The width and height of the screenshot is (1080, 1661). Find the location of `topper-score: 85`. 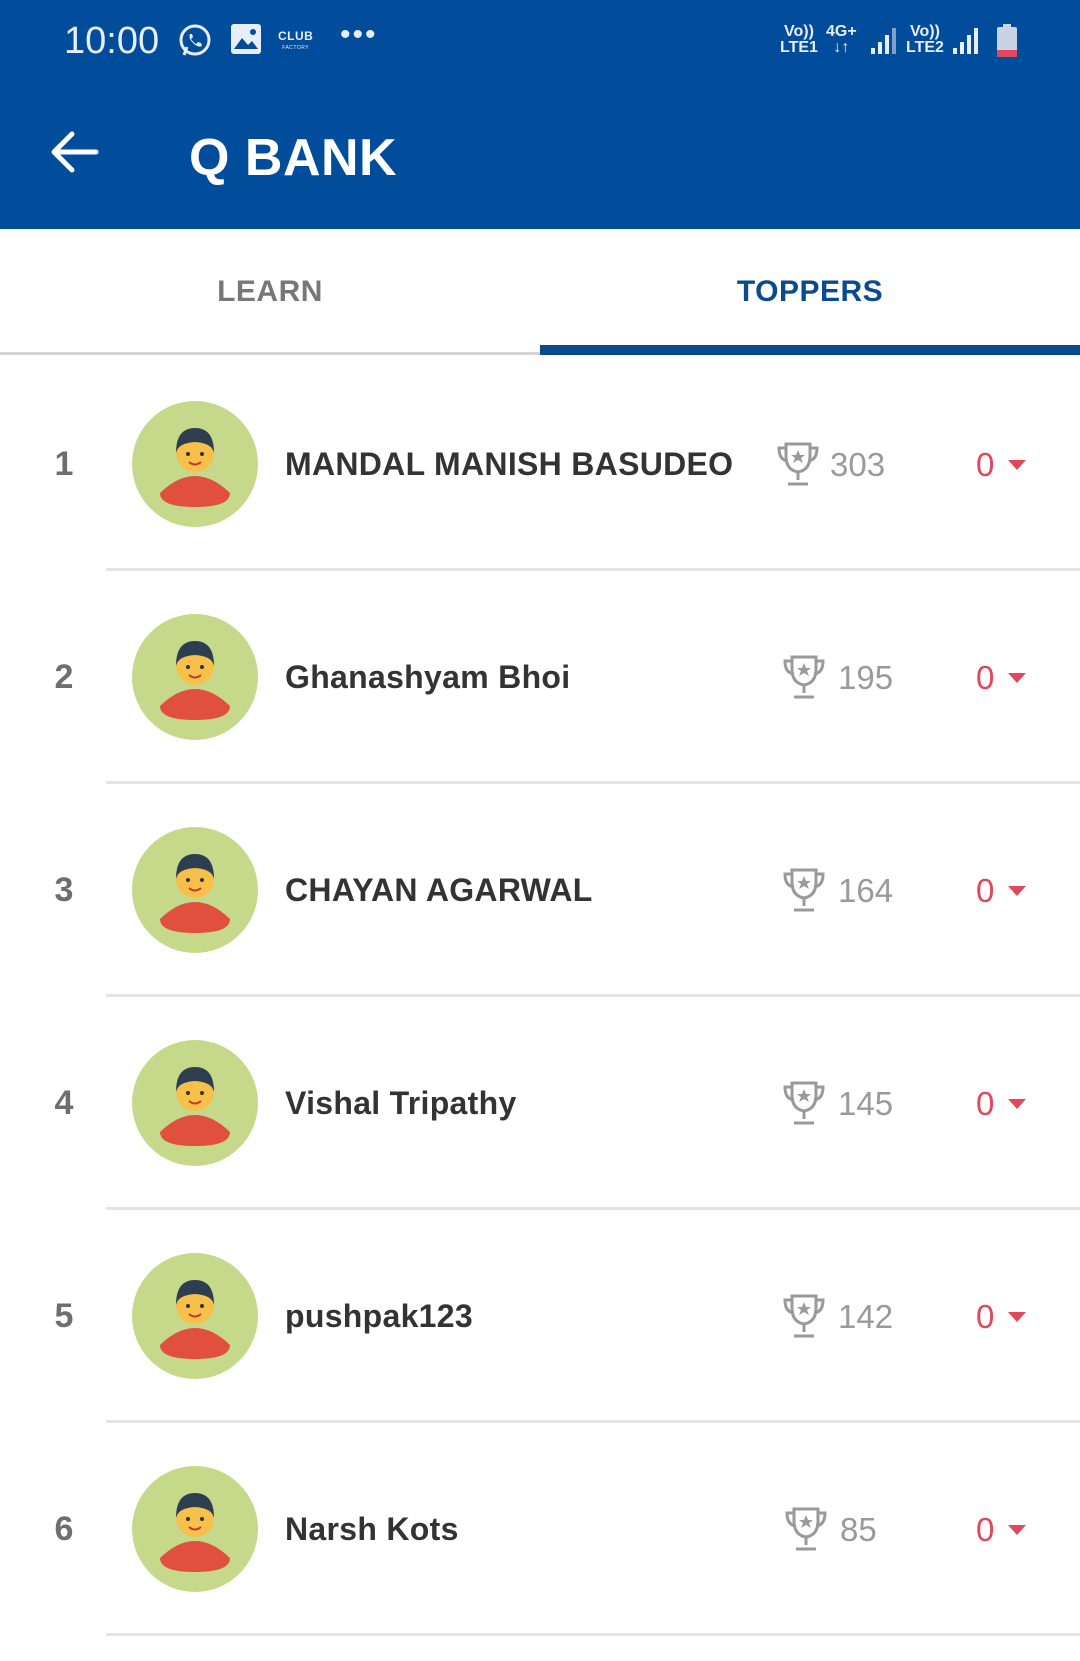

topper-score: 85 is located at coordinates (858, 1529).